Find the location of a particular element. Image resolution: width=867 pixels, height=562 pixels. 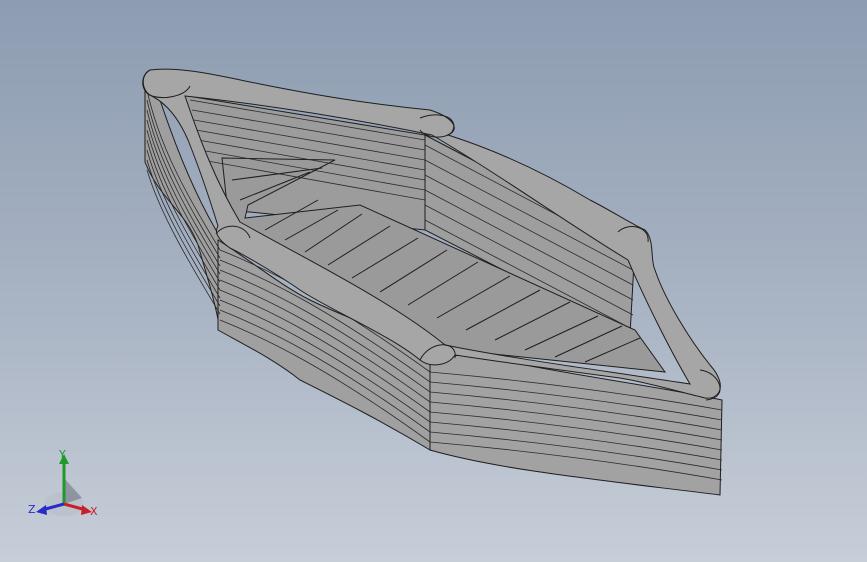

coordinate-triad: Y Z X is located at coordinates (67, 486).